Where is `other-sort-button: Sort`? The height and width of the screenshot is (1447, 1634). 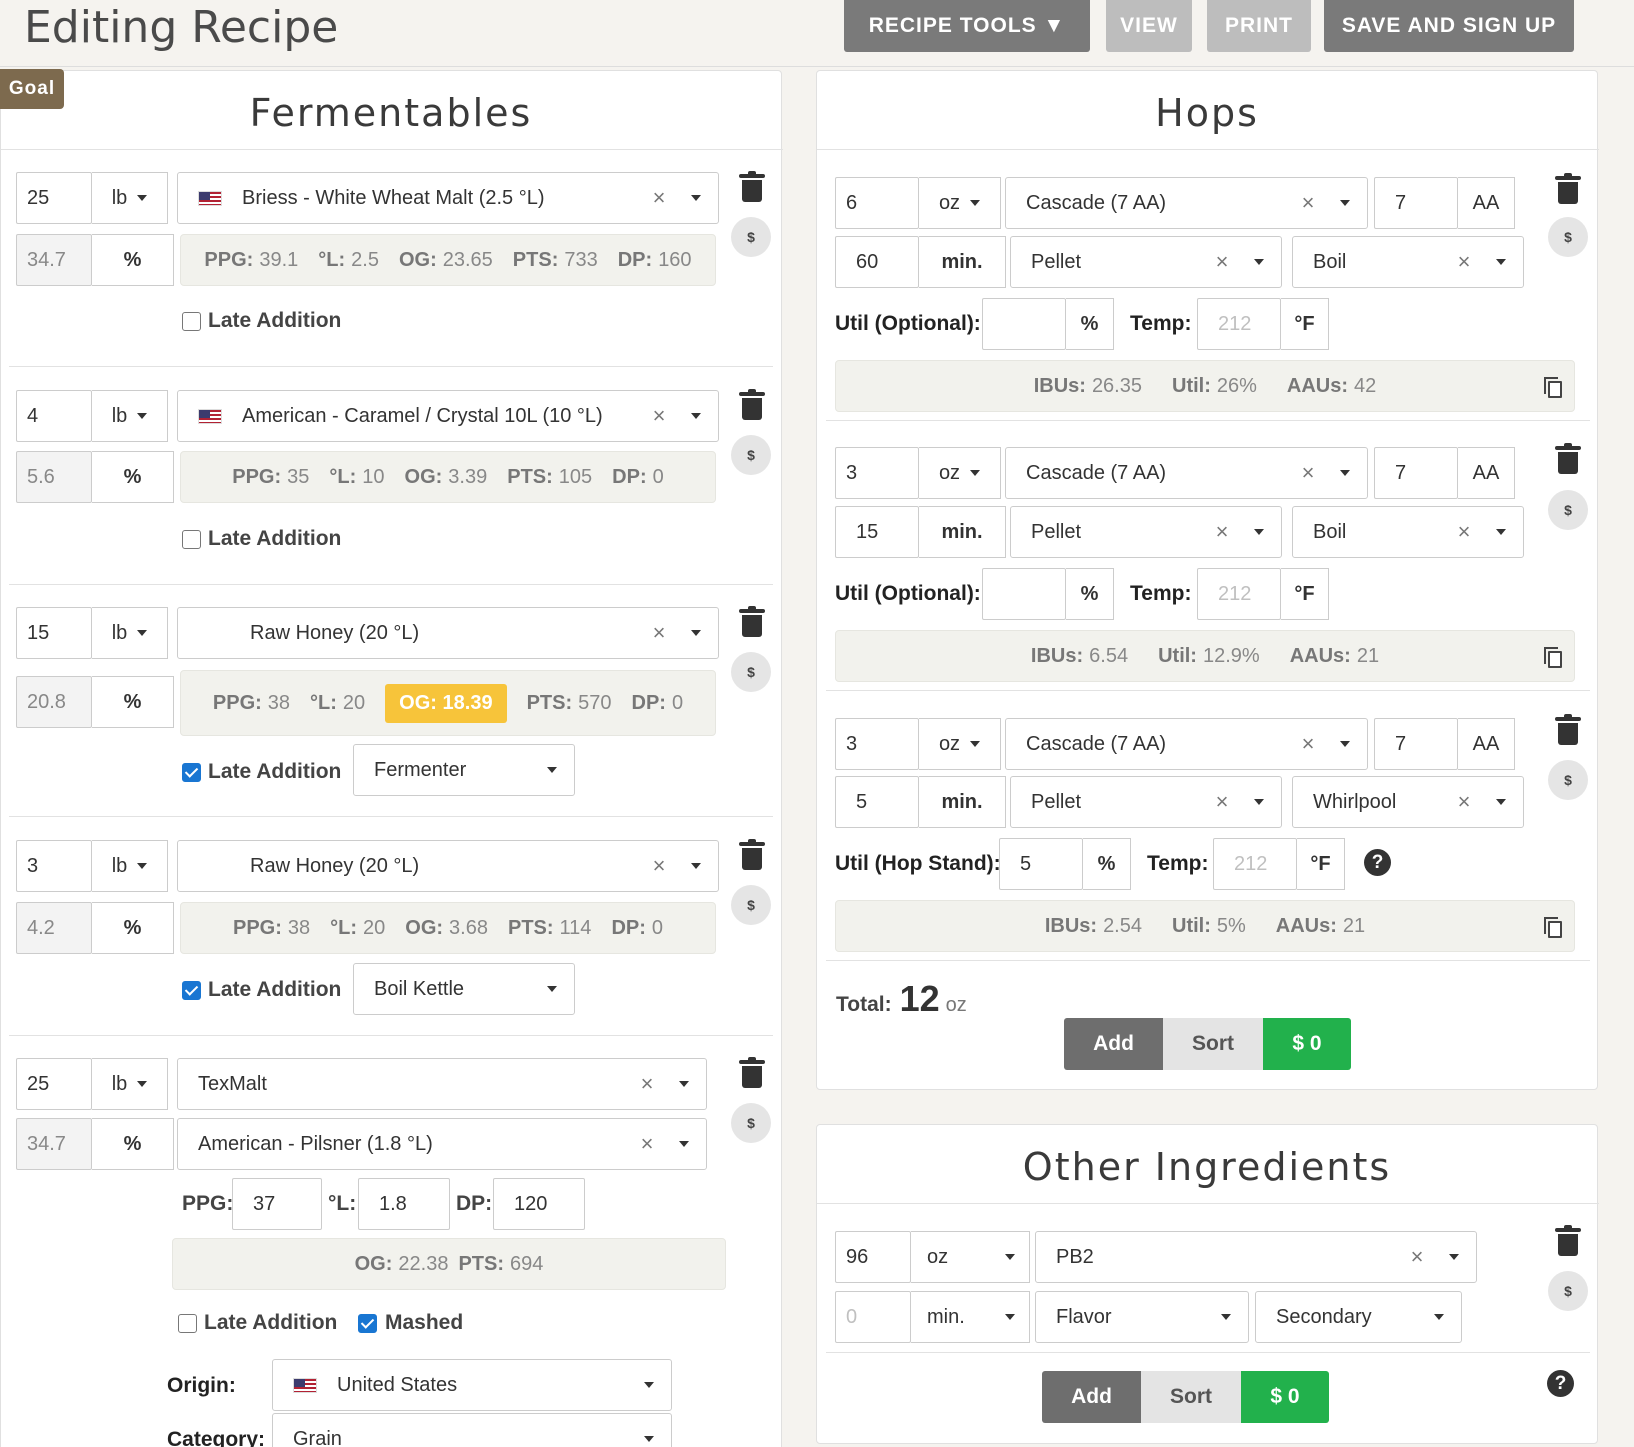 other-sort-button: Sort is located at coordinates (1191, 1397).